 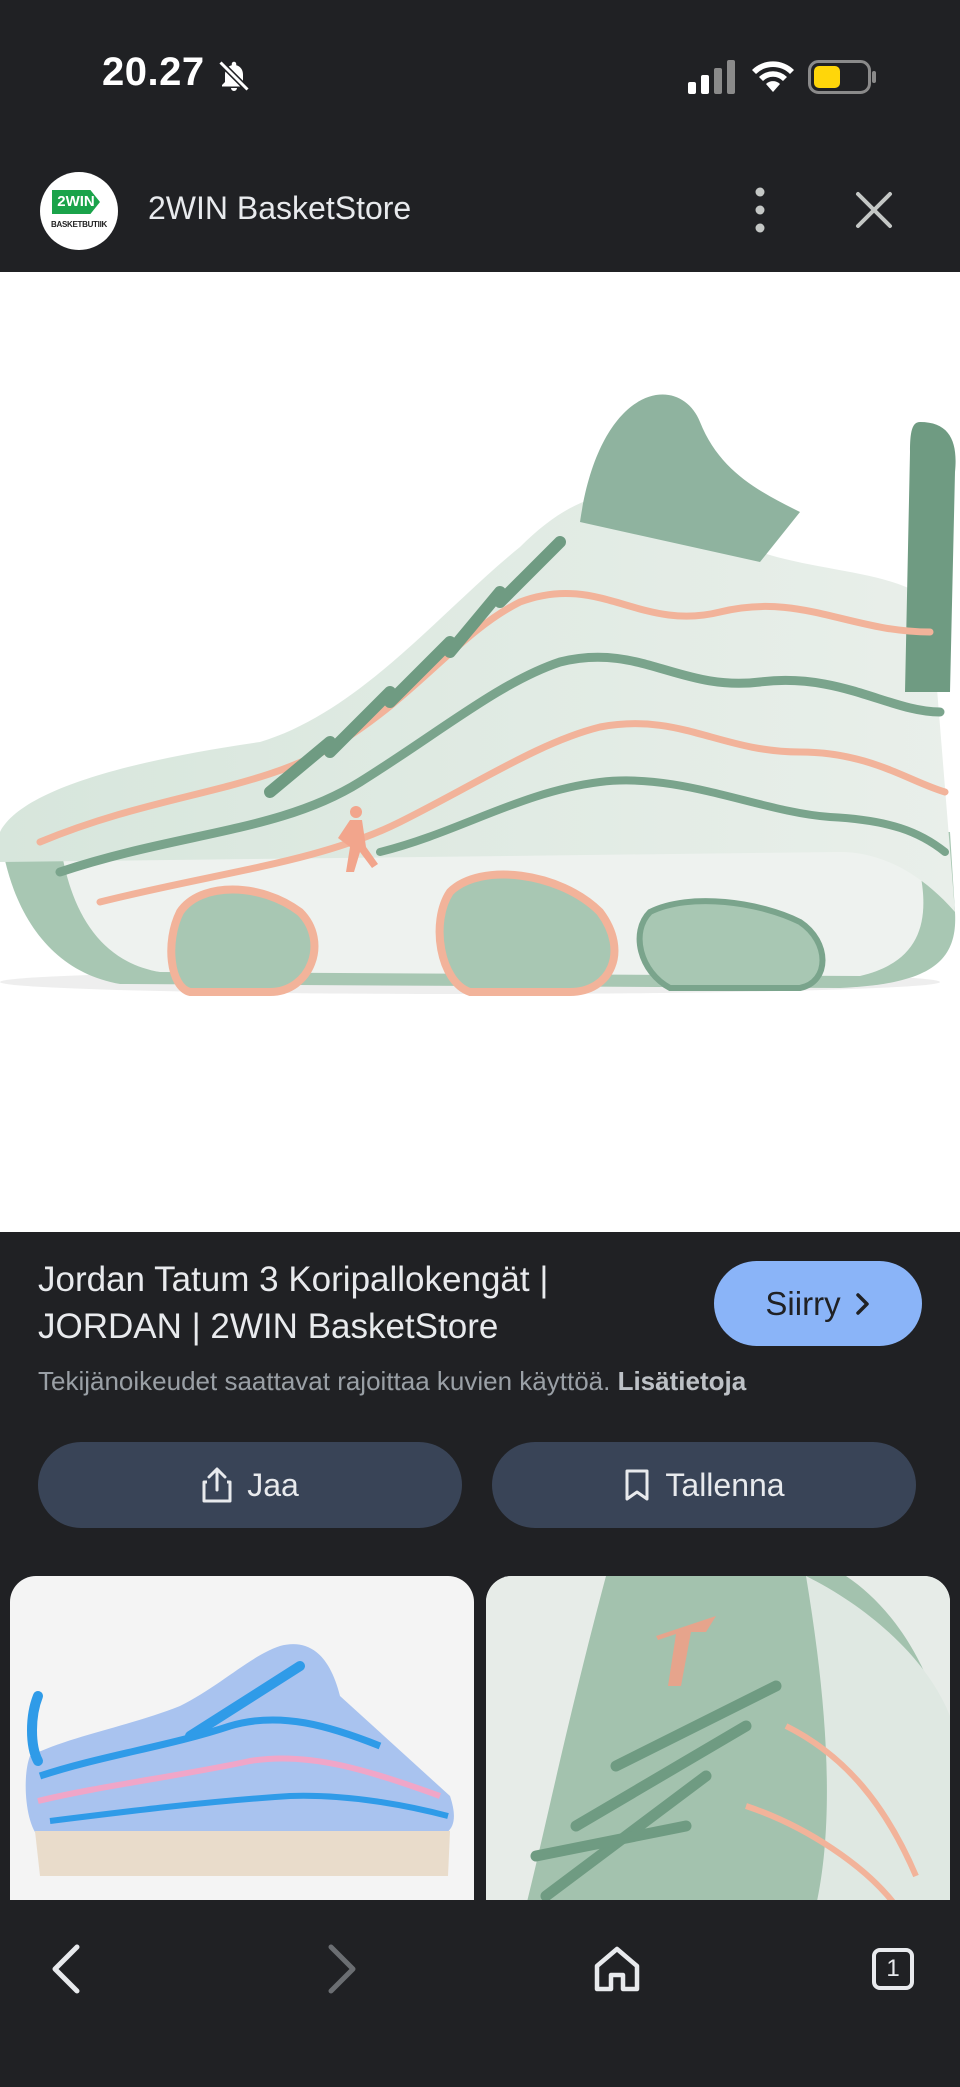 I want to click on signal-icon, so click(x=711, y=77).